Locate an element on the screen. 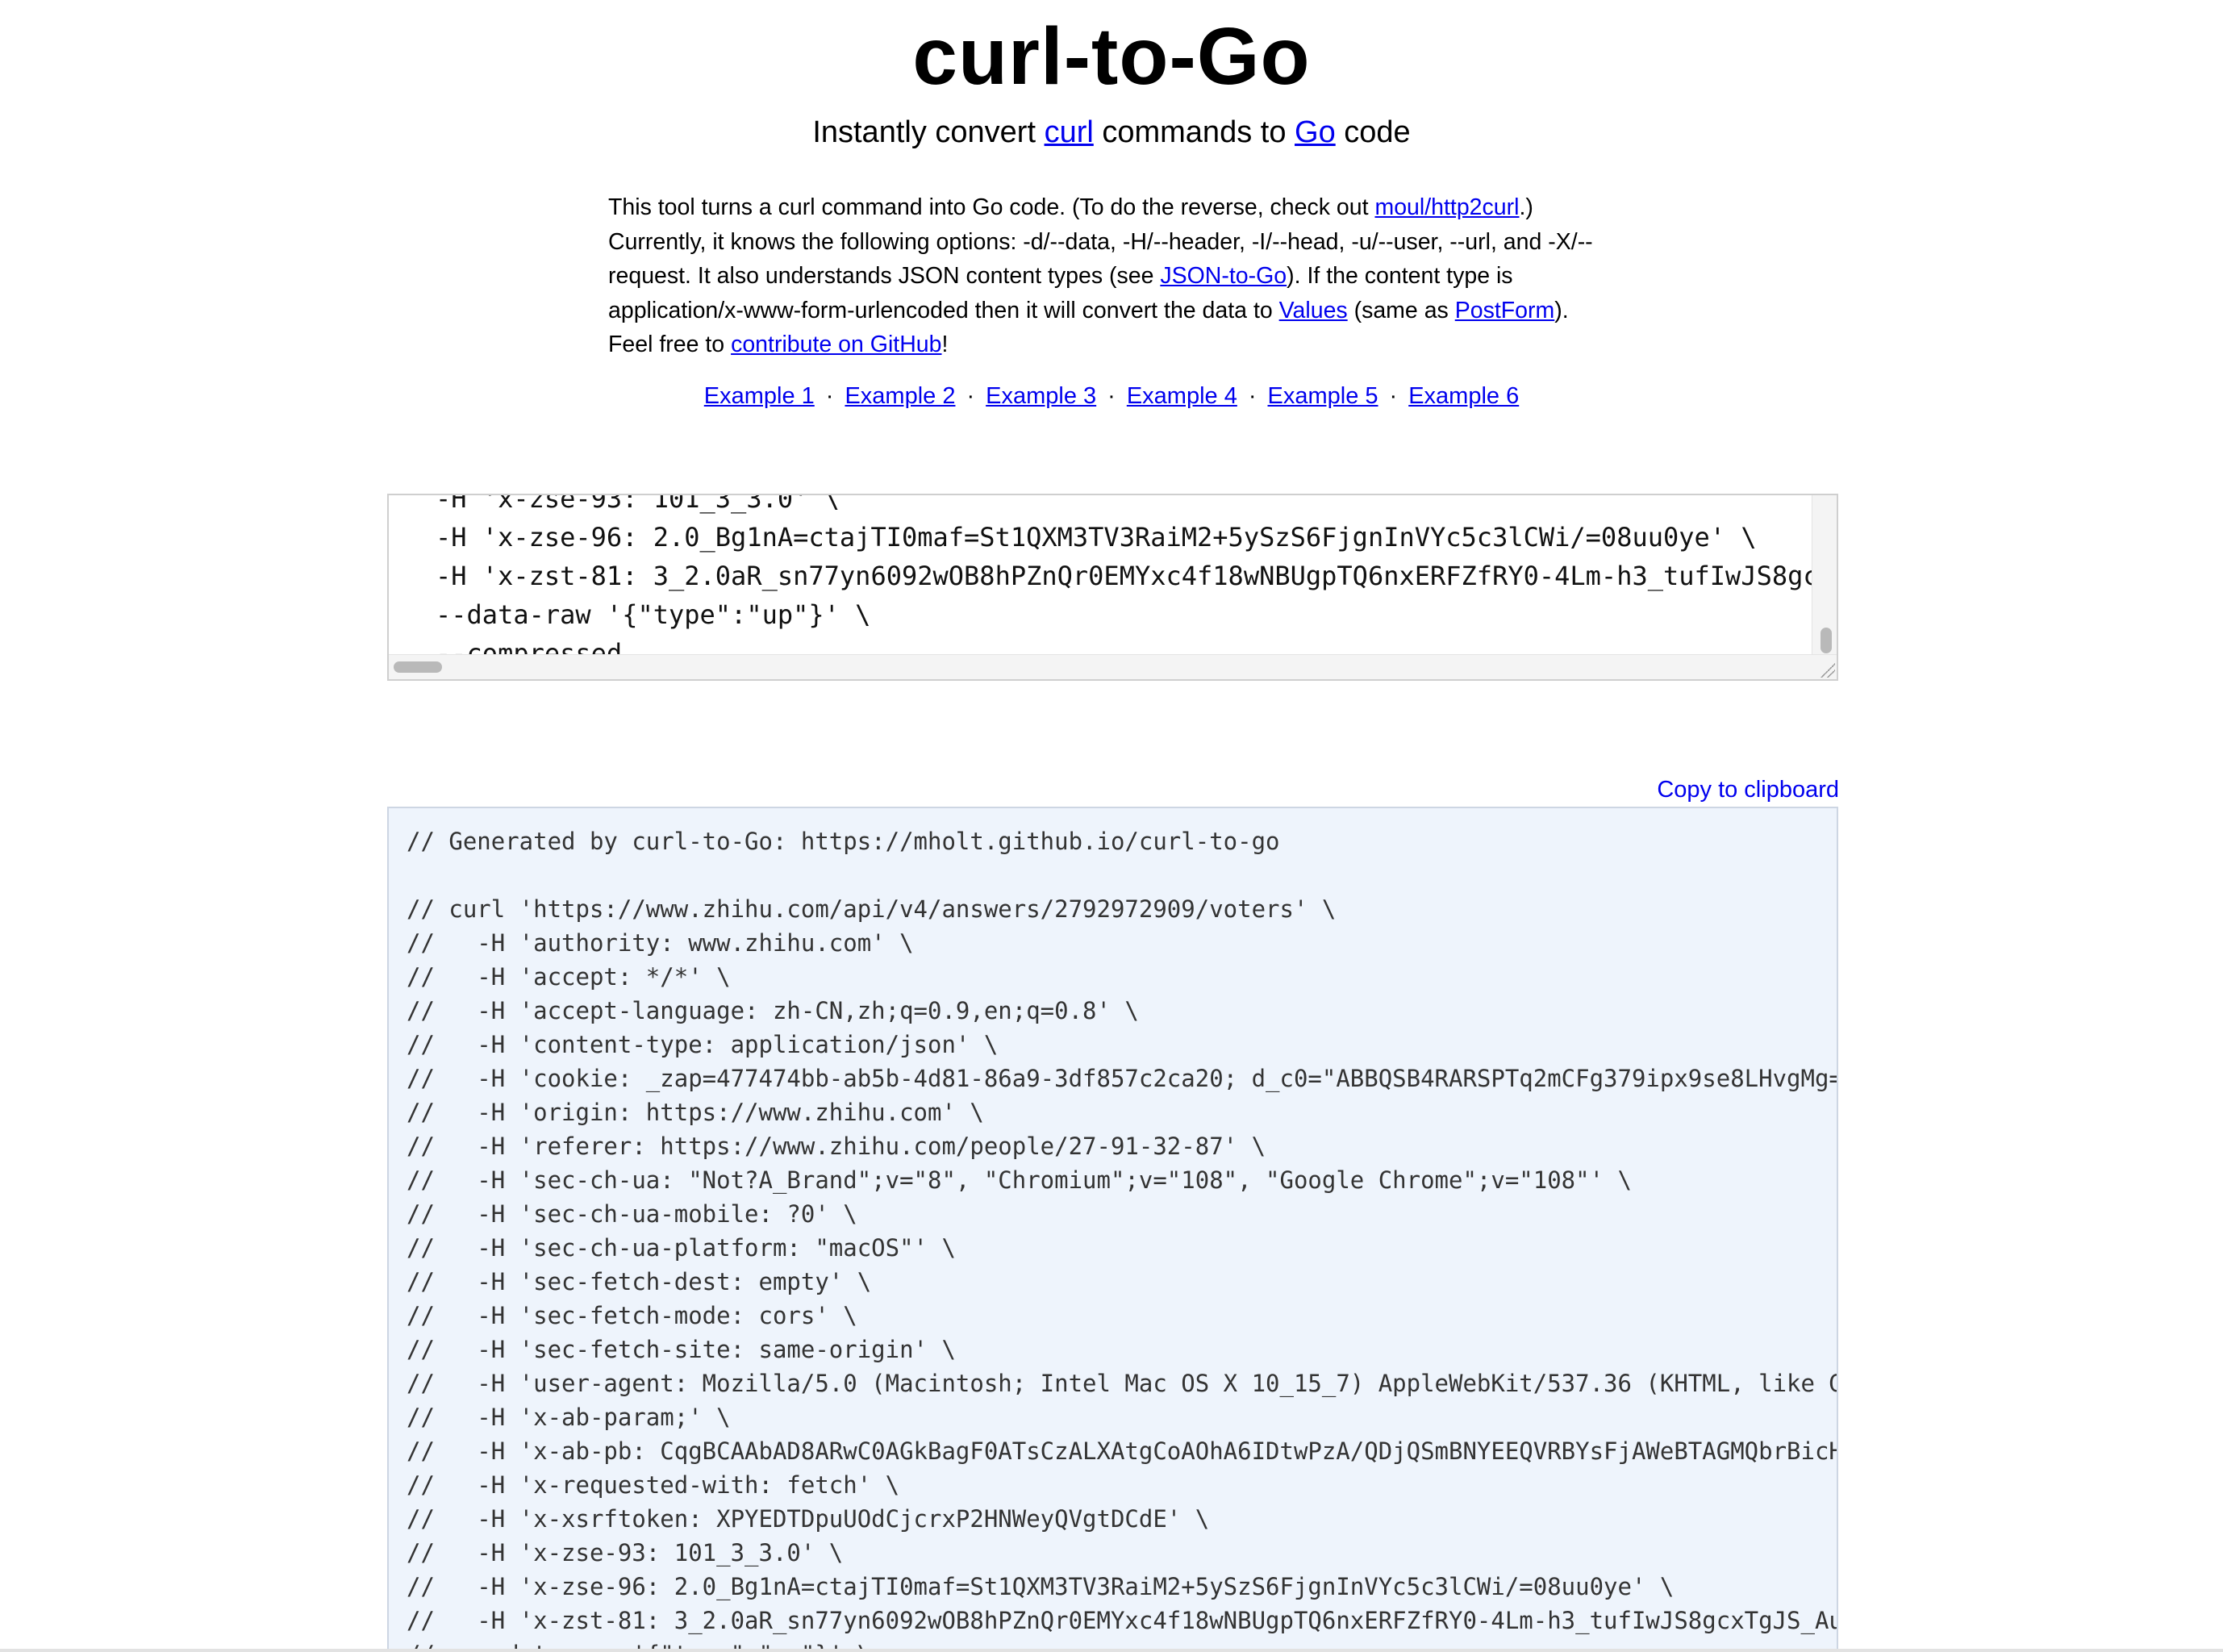  values-link: Values is located at coordinates (1313, 311).